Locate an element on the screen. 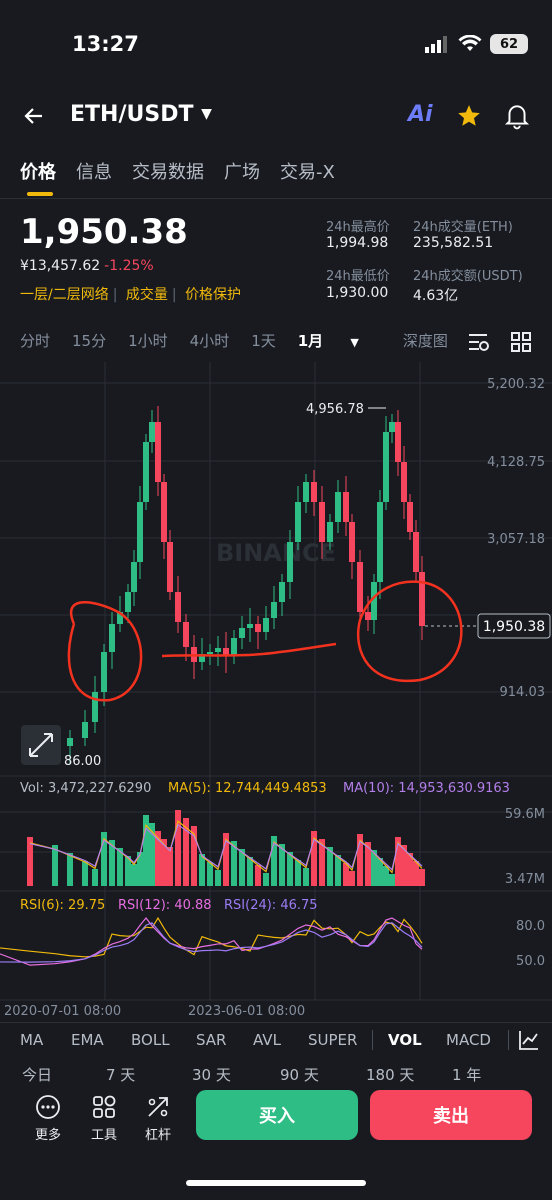  active-tab-indicator is located at coordinates (40, 194).